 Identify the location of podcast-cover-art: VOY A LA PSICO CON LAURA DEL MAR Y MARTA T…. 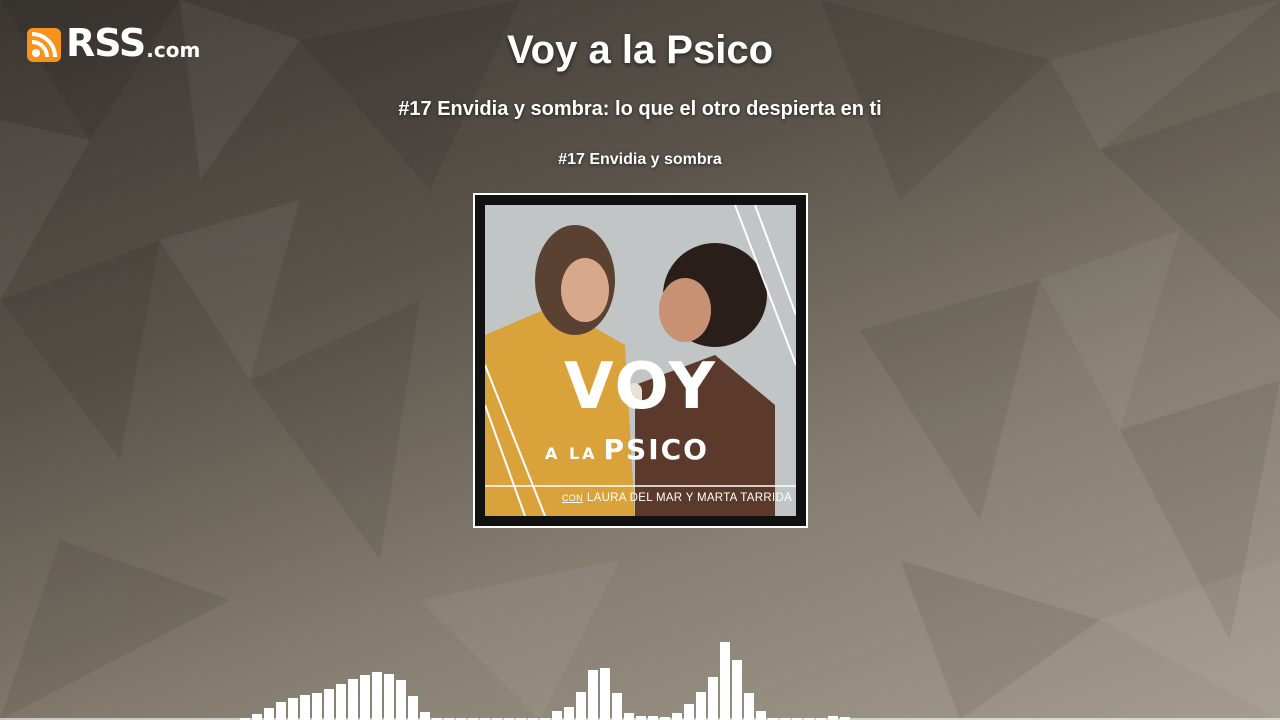
(640, 360).